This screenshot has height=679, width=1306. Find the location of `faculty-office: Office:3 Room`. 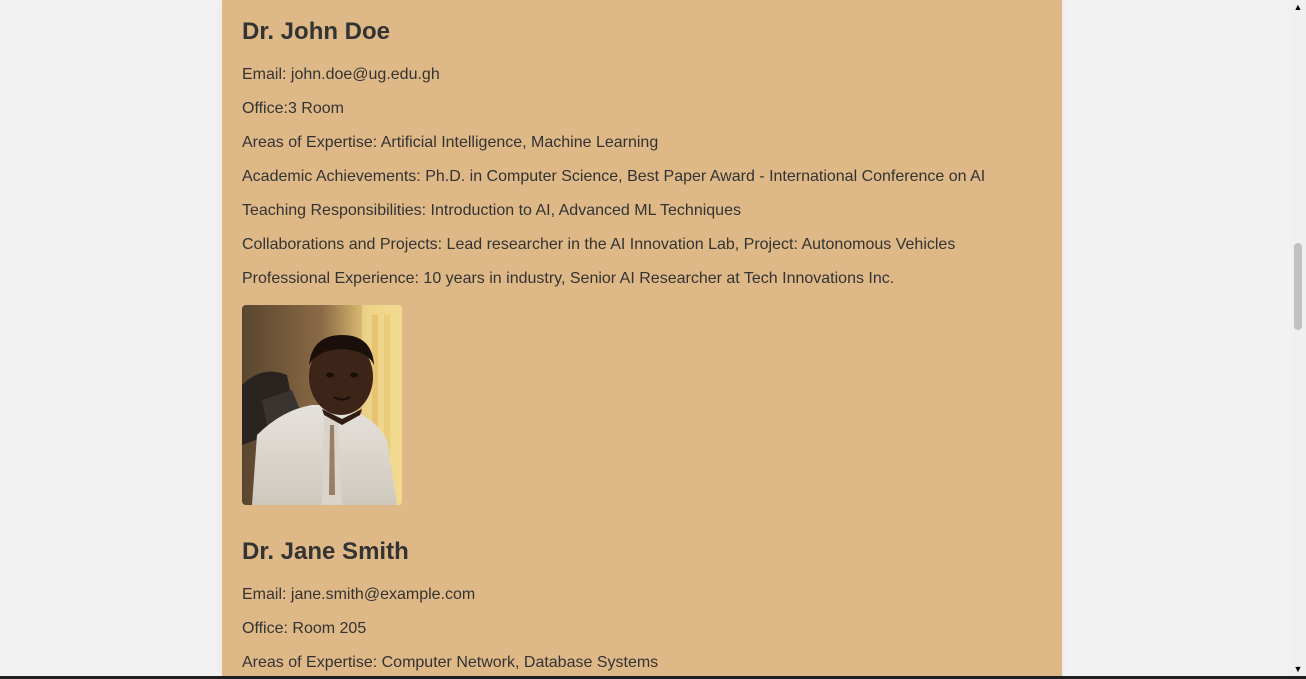

faculty-office: Office:3 Room is located at coordinates (293, 108).